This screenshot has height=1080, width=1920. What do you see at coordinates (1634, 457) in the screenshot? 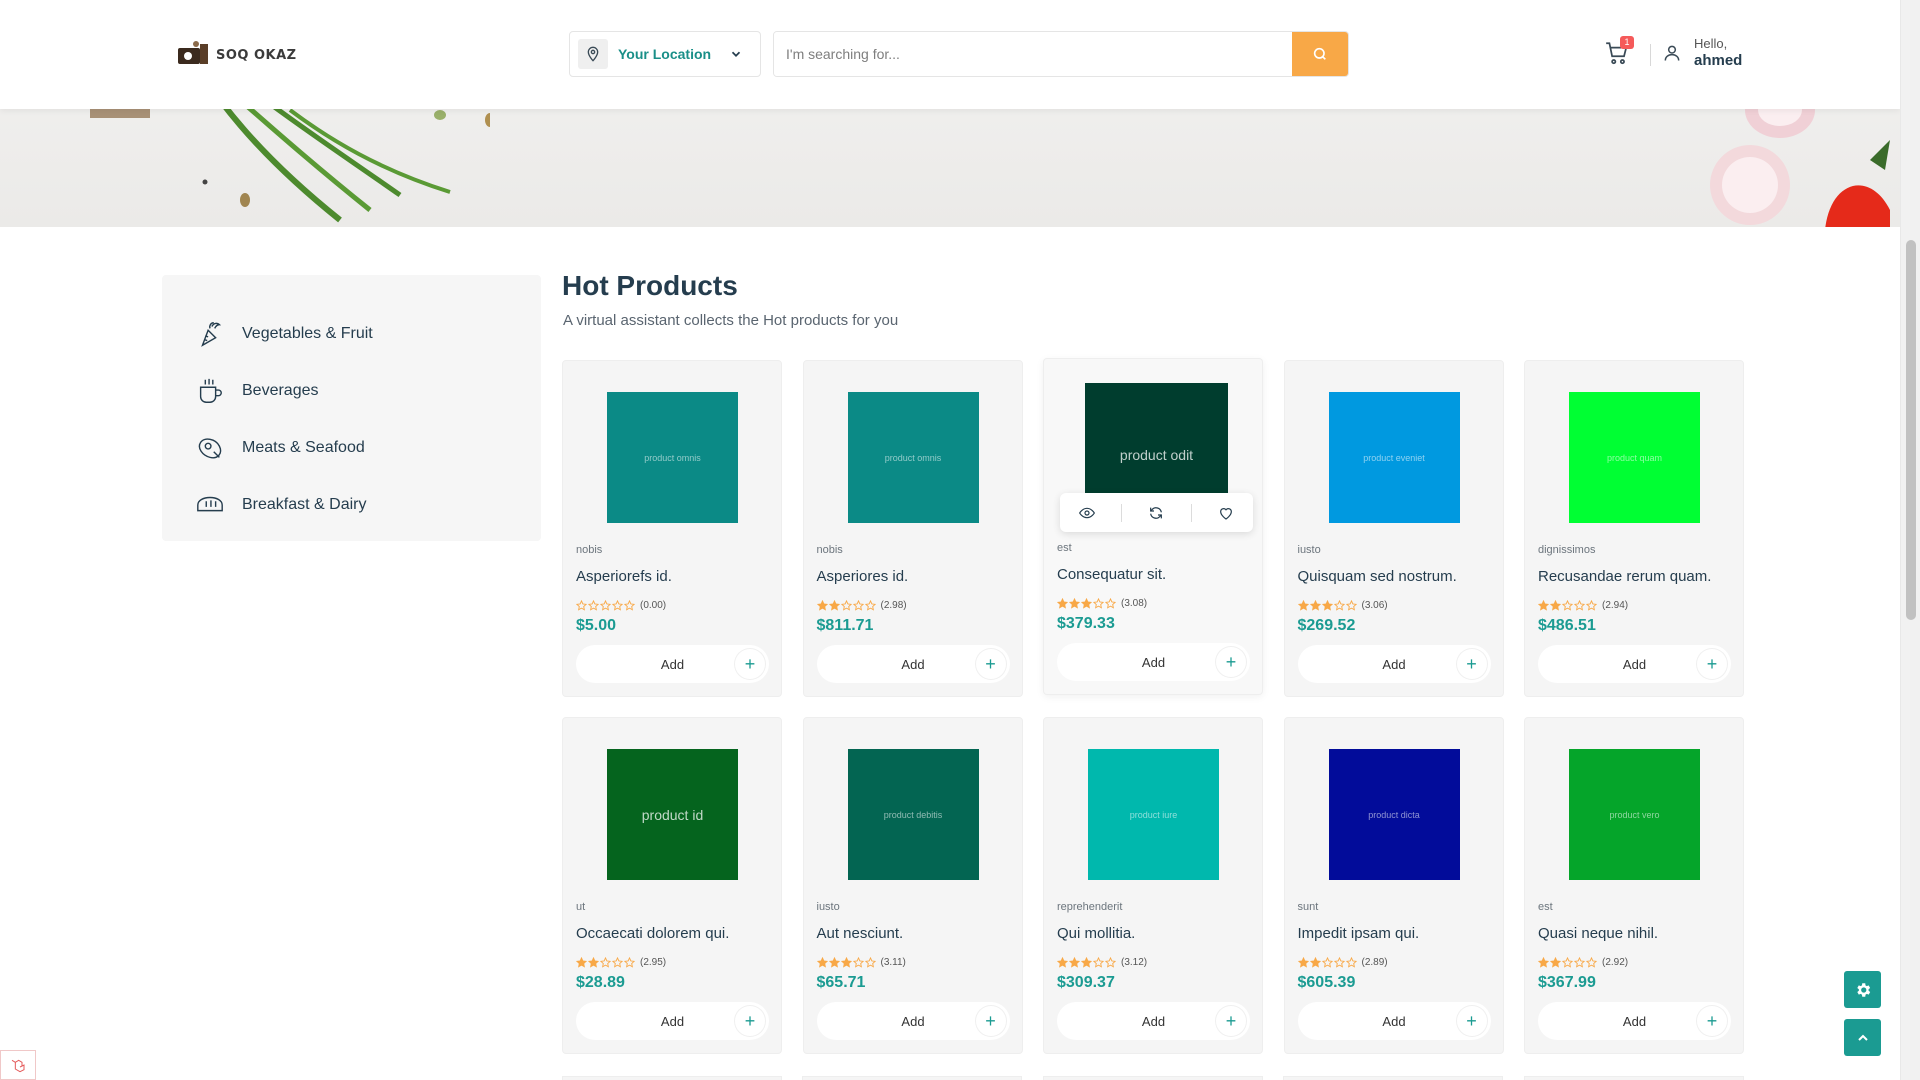
I see `product-image: product quam` at bounding box center [1634, 457].